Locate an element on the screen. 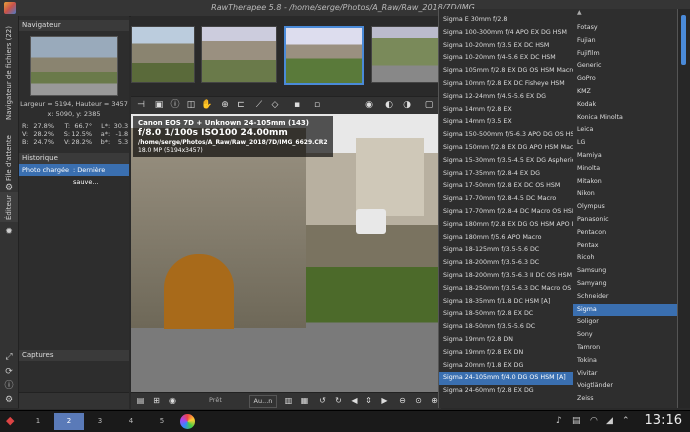 This screenshot has height=432, width=690. brand-option: Kodak is located at coordinates (625, 105).